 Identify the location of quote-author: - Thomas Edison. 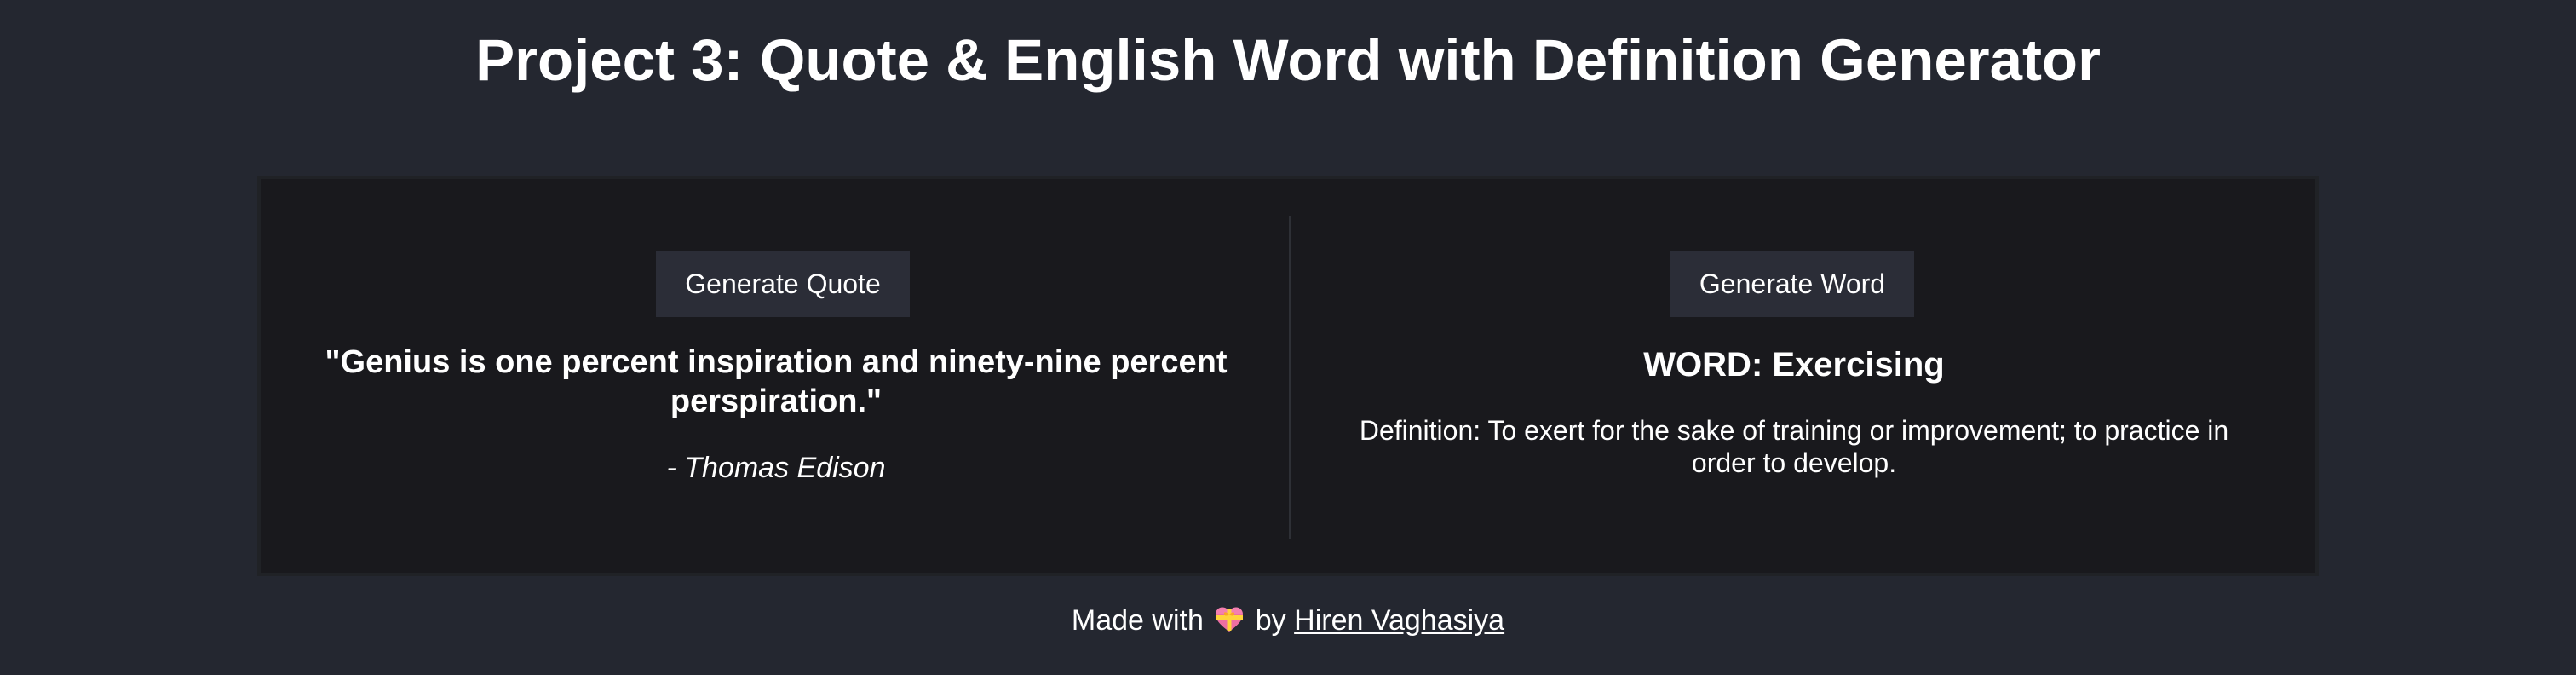
(776, 468).